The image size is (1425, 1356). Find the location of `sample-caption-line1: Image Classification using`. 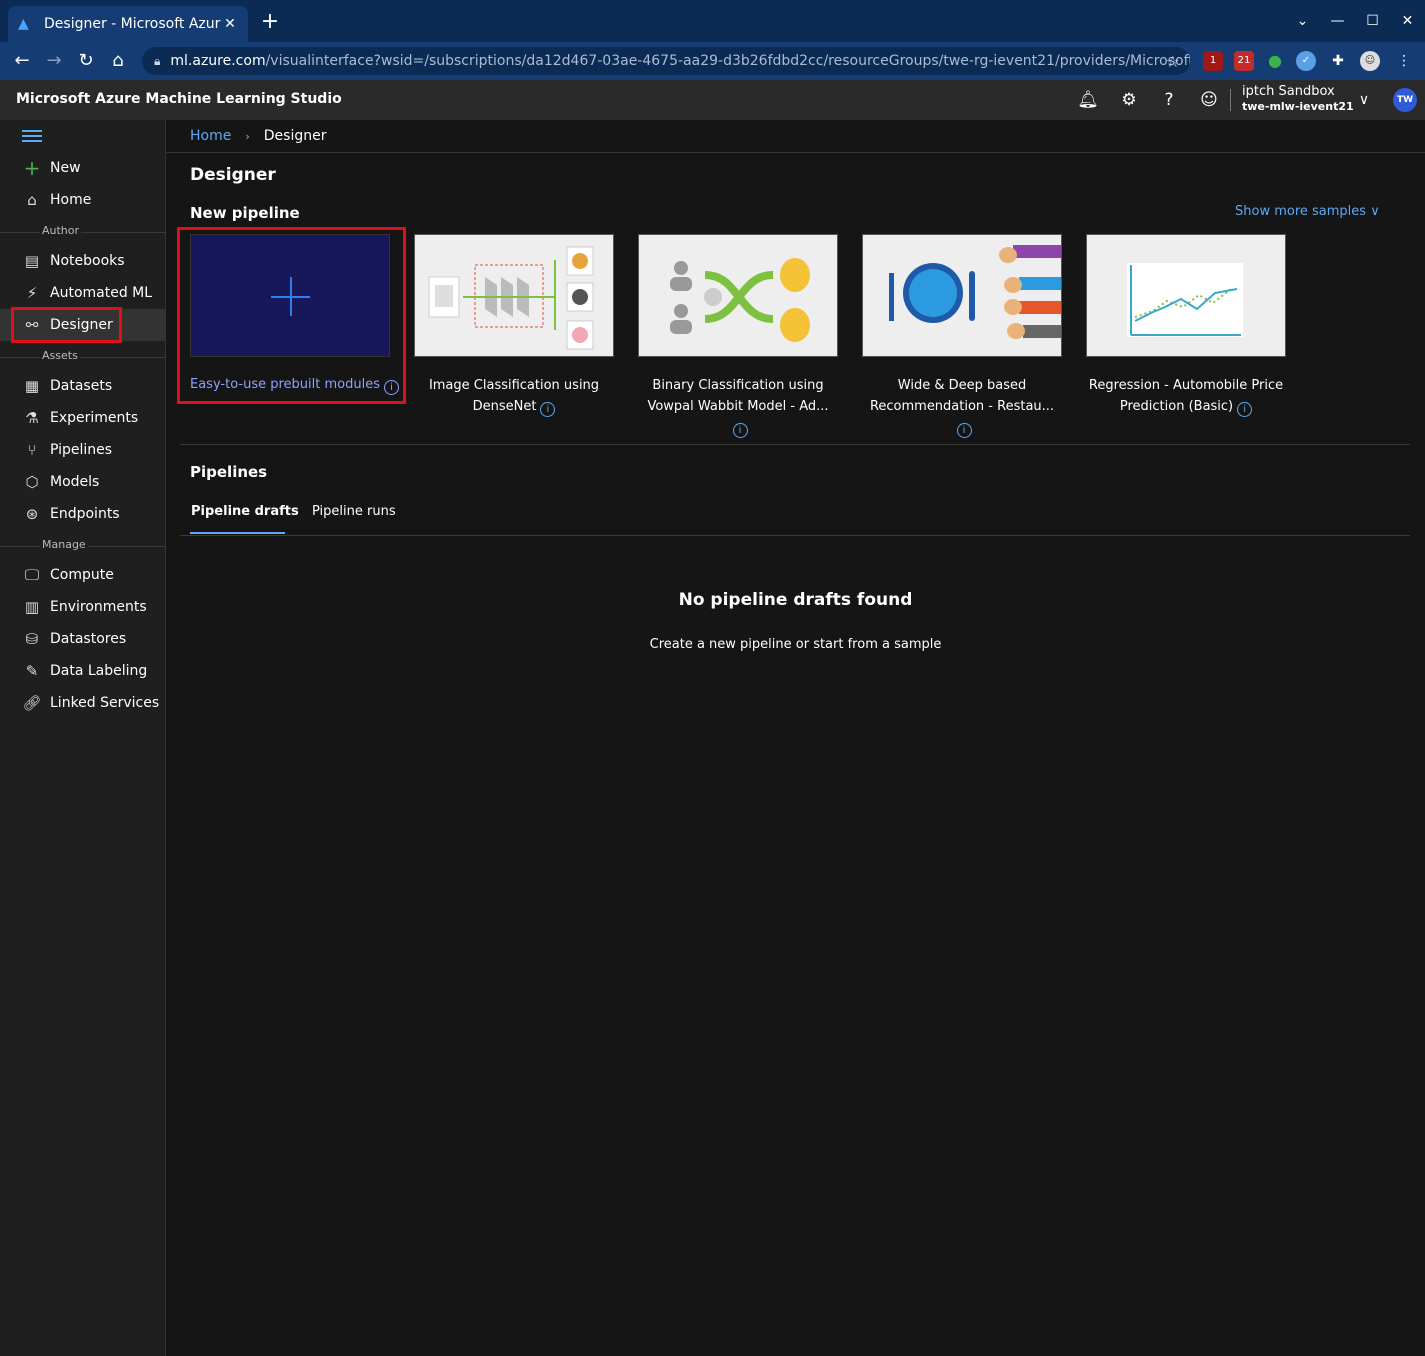

sample-caption-line1: Image Classification using is located at coordinates (514, 385).